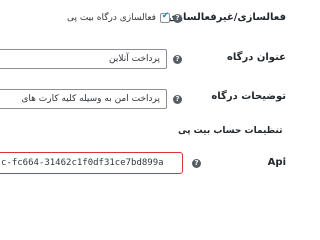 This screenshot has width=320, height=240. I want to click on api-key-input: c-fc664-31462c1f0df31ce7bd899a, so click(91, 163).